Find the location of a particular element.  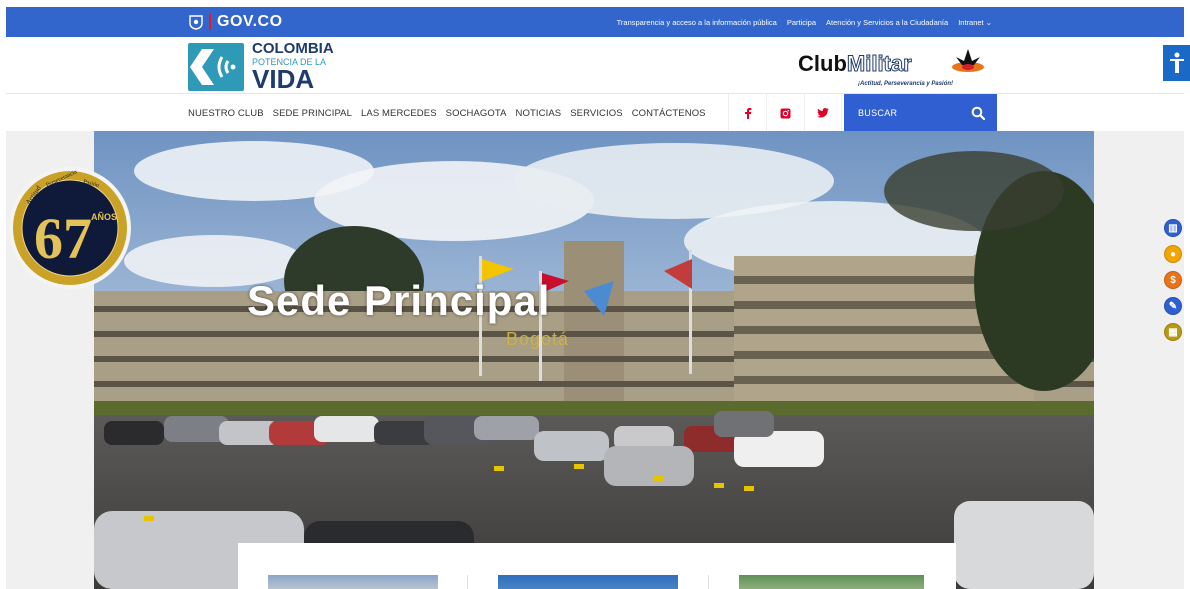

hero-subtitle: Bogotá is located at coordinates (538, 339).